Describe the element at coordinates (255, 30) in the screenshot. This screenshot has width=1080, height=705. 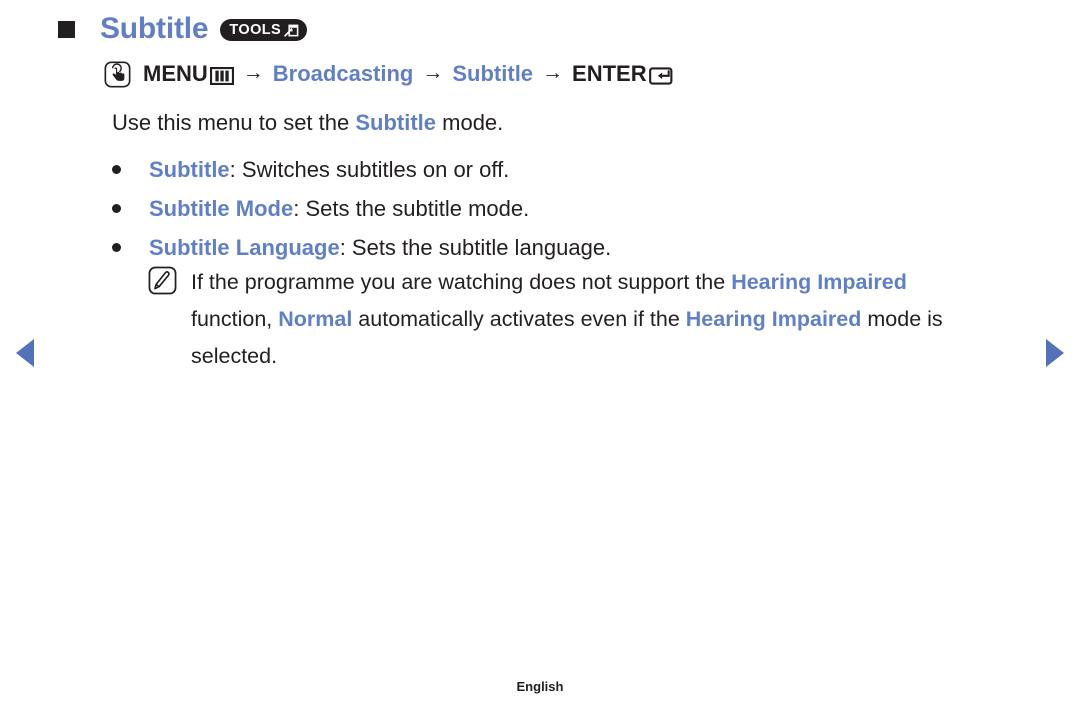
I see `tools-badge-label: TOOLS` at that location.